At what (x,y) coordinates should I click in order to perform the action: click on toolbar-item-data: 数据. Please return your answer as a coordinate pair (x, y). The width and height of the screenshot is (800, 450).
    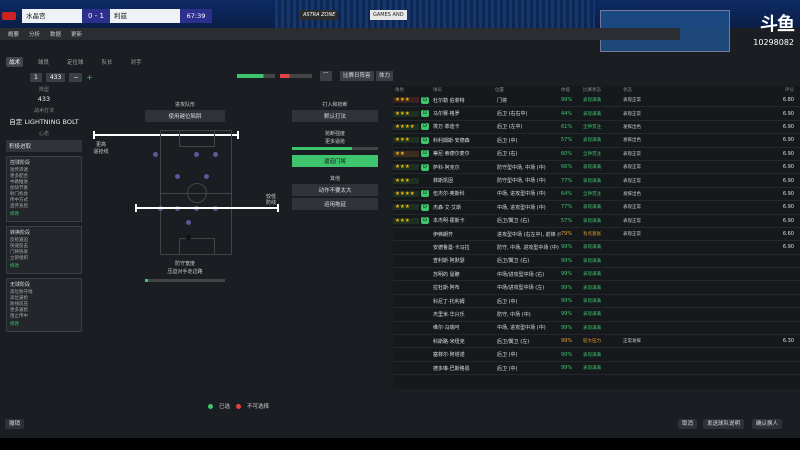
    Looking at the image, I should click on (55, 34).